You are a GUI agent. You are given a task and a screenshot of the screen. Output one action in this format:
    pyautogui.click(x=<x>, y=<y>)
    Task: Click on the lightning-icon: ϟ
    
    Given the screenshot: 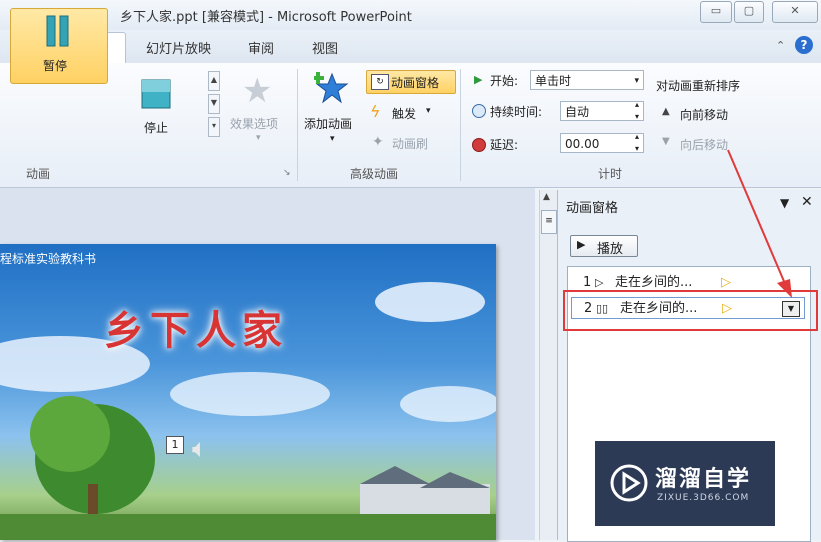 What is the action you would take?
    pyautogui.click(x=375, y=111)
    